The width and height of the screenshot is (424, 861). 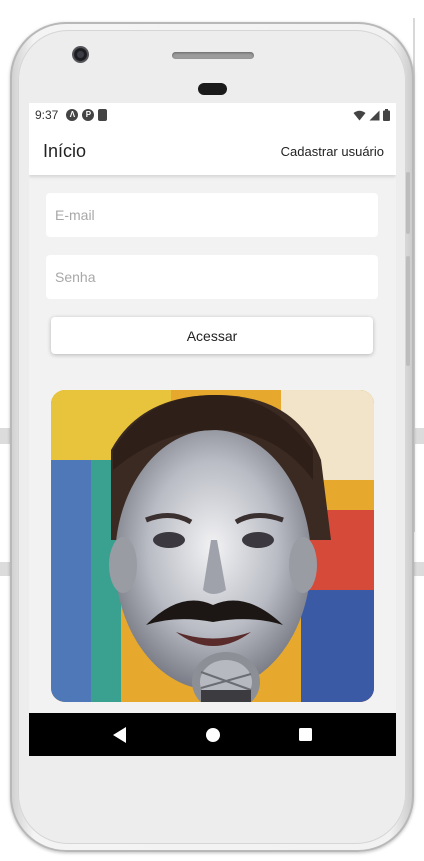 I want to click on home-icon, so click(x=213, y=735).